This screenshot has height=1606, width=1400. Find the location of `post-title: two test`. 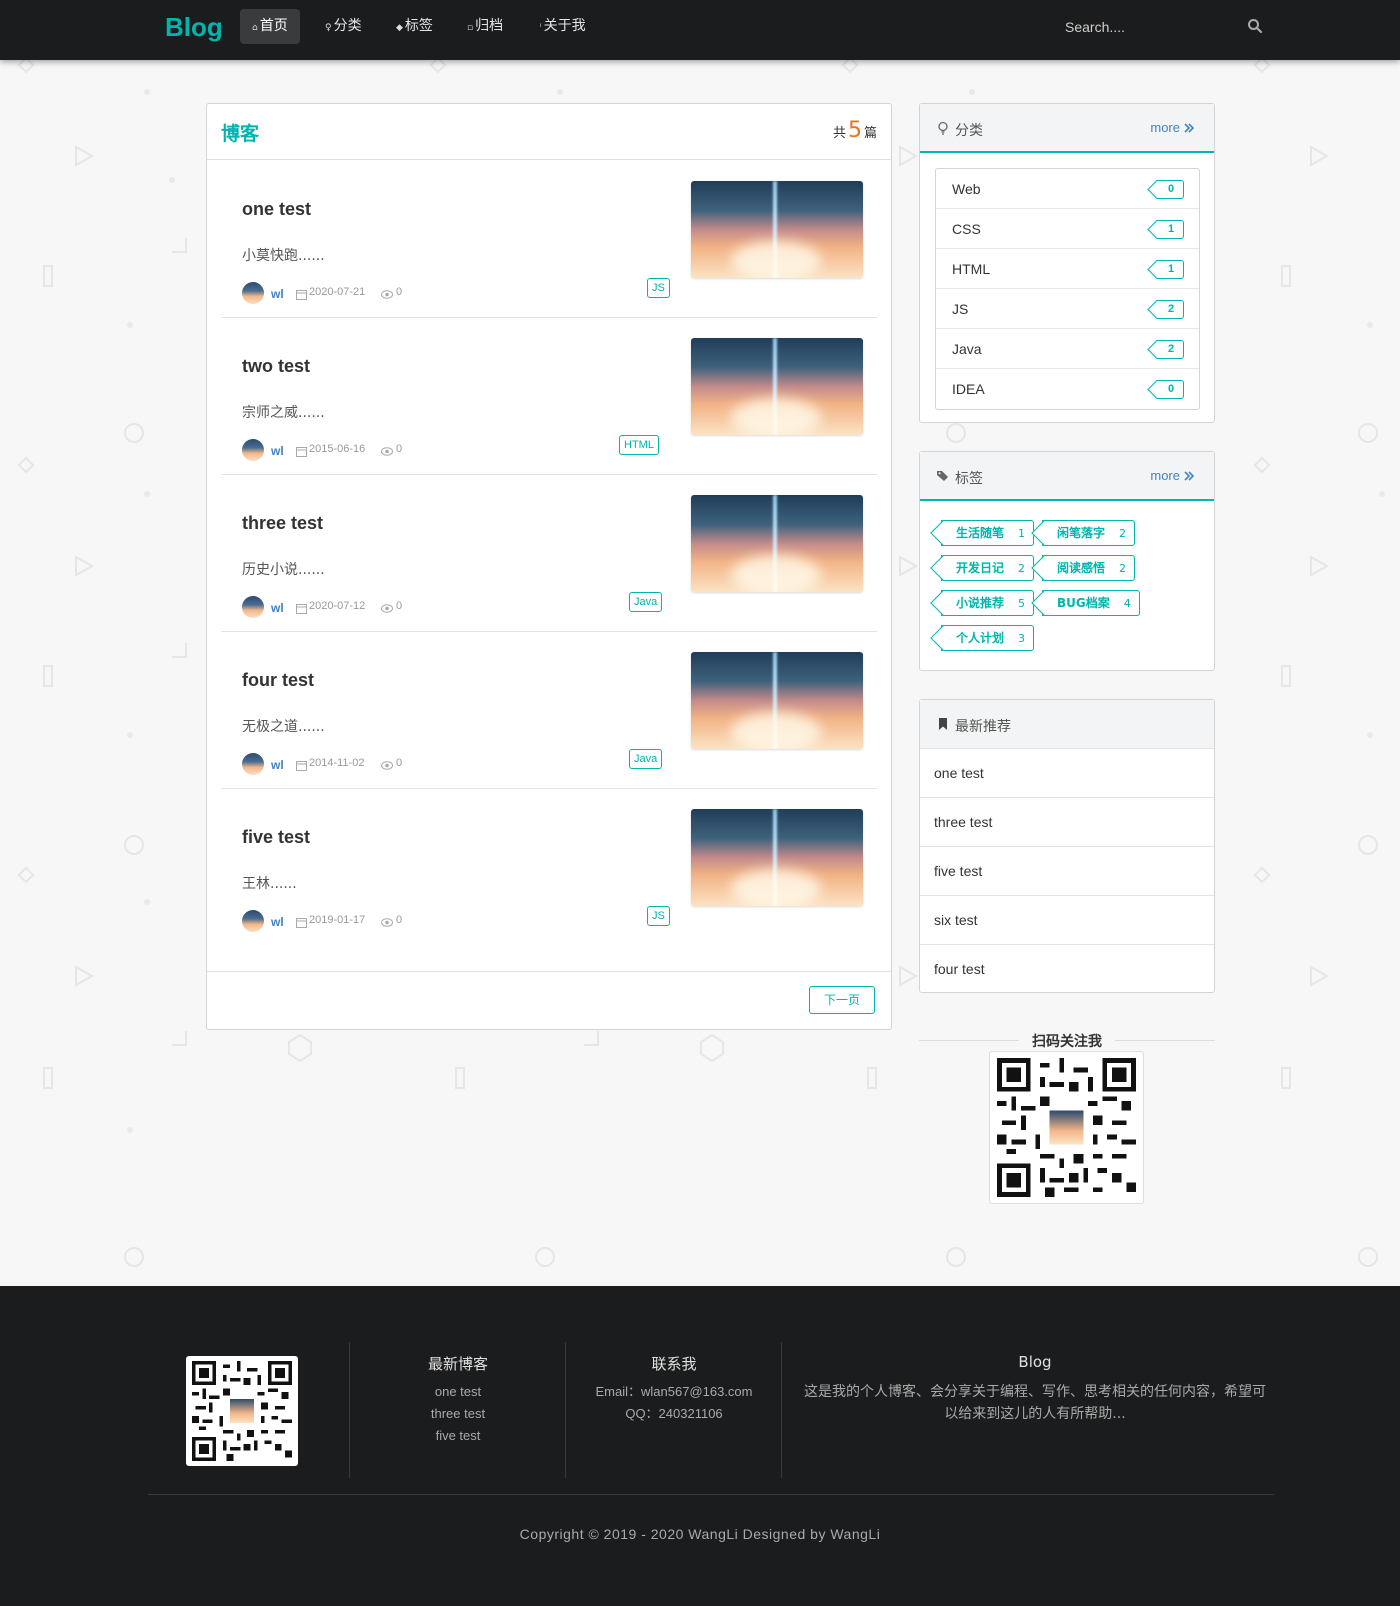

post-title: two test is located at coordinates (276, 366).